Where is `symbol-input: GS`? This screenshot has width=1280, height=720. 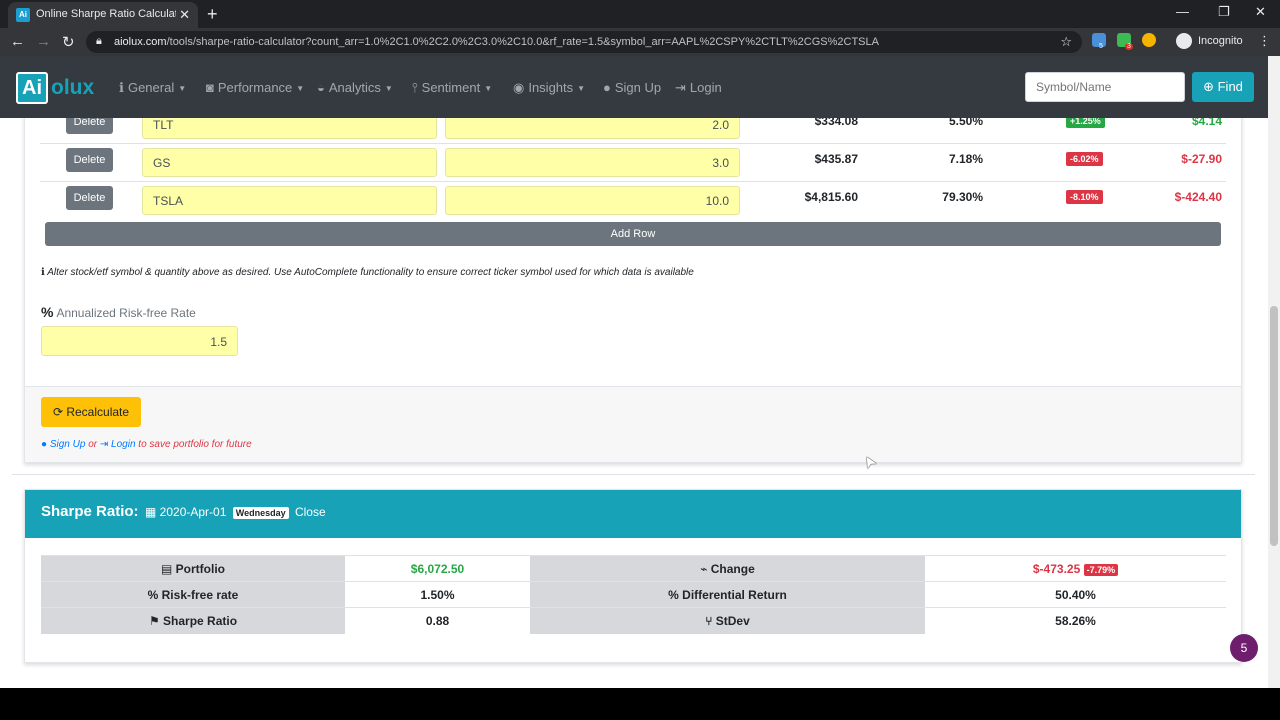
symbol-input: GS is located at coordinates (289, 162).